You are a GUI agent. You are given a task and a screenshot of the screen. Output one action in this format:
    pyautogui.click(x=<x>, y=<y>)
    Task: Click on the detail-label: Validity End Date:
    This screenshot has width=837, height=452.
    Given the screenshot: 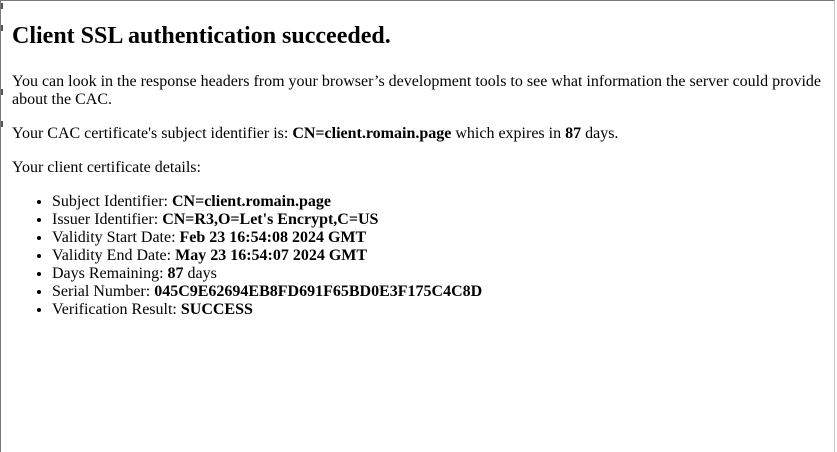 What is the action you would take?
    pyautogui.click(x=114, y=255)
    